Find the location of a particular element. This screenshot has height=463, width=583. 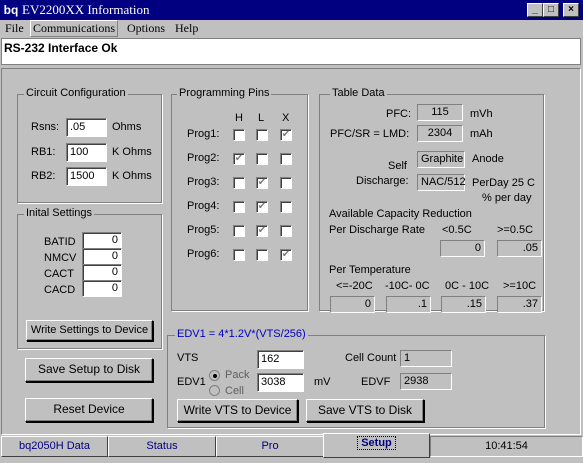

table-data-title: Table Data is located at coordinates (358, 93).